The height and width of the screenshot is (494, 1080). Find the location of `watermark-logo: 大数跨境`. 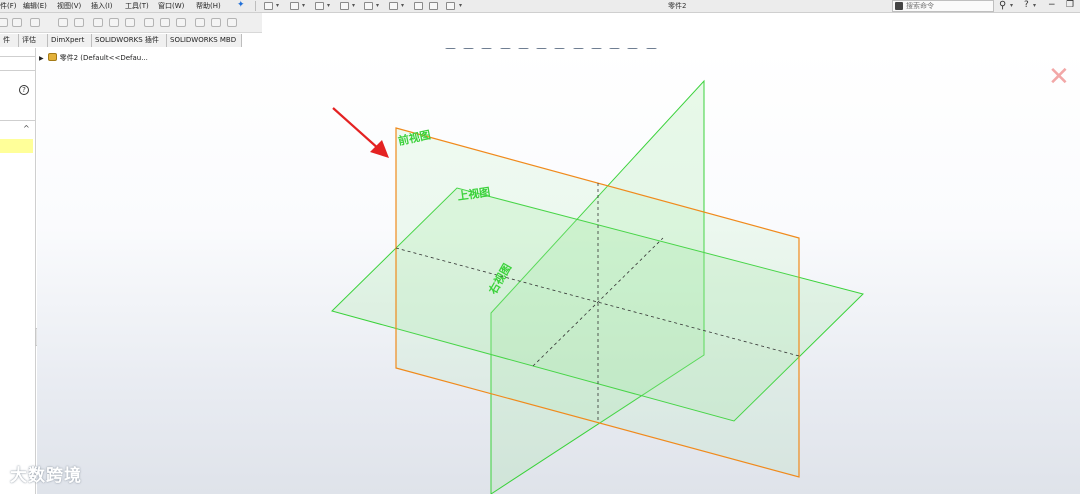

watermark-logo: 大数跨境 is located at coordinates (46, 476).